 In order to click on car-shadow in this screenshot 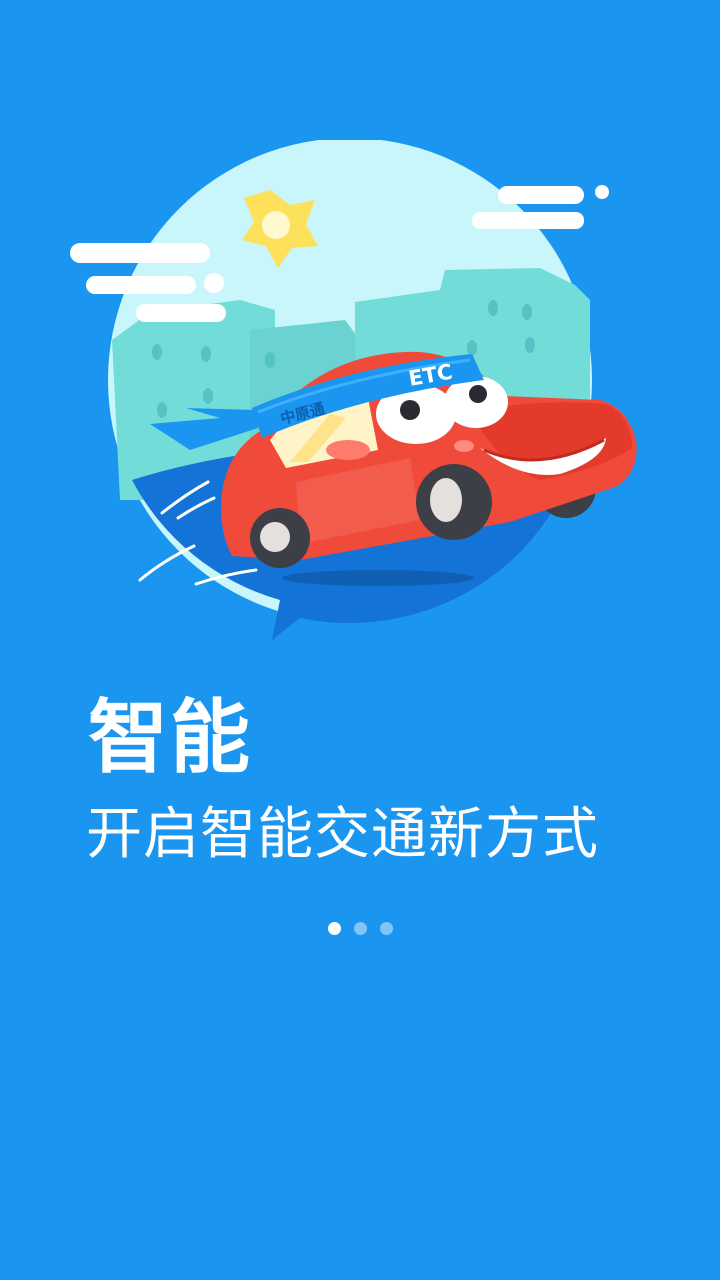, I will do `click(378, 578)`.